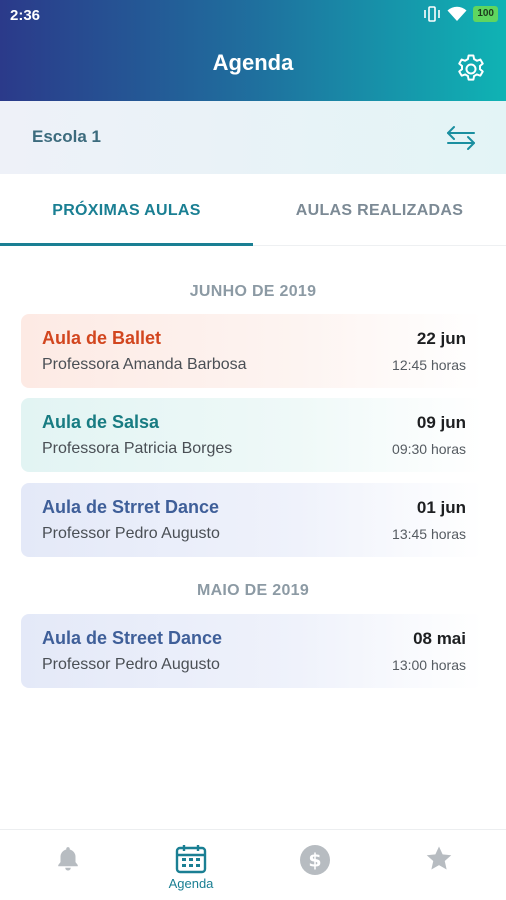  What do you see at coordinates (68, 859) in the screenshot?
I see `bell-icon` at bounding box center [68, 859].